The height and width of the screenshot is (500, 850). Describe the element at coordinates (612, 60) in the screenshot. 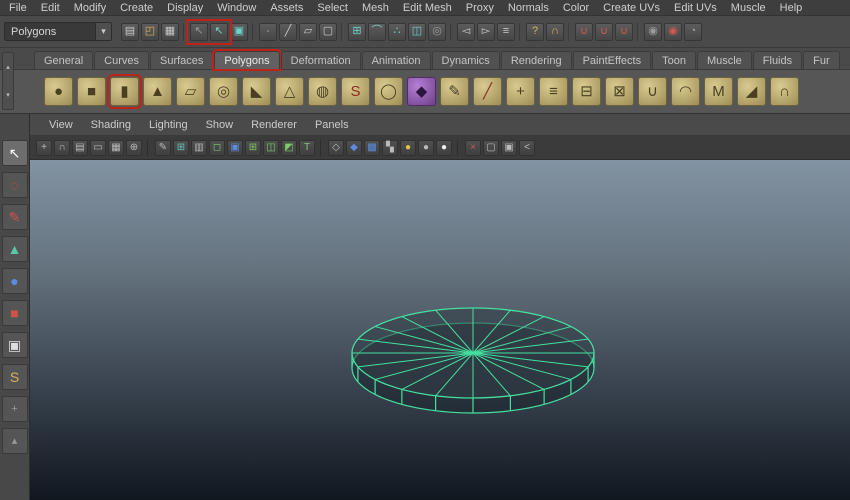

I see `shelf-tab: PaintEffects` at that location.